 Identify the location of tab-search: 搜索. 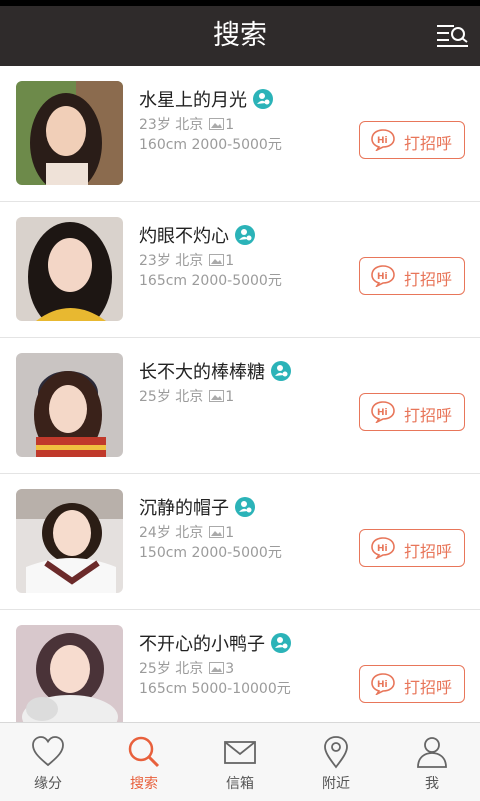
(144, 762).